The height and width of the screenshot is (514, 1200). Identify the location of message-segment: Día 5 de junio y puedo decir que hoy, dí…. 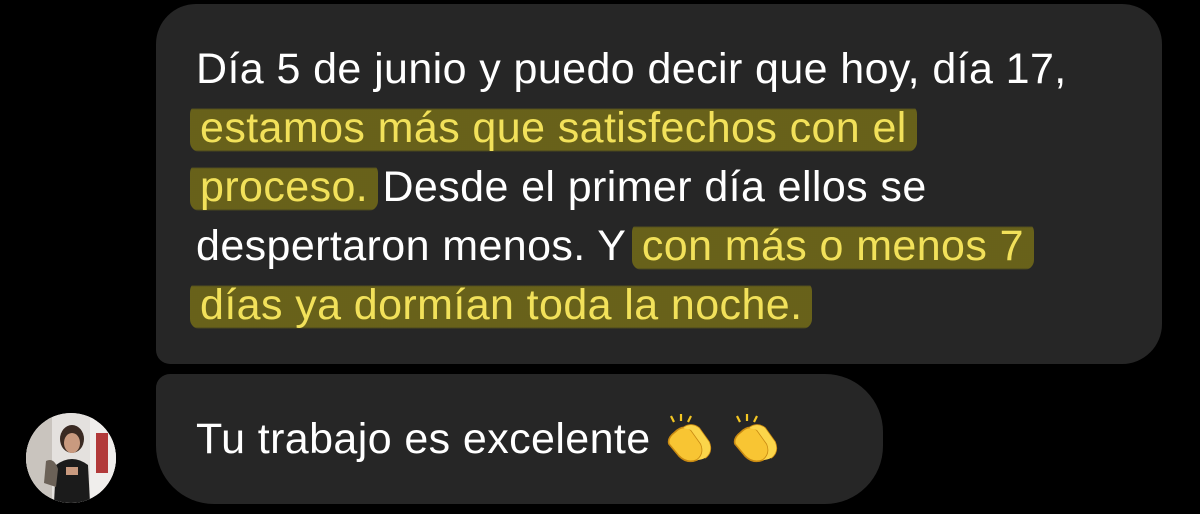
(631, 69).